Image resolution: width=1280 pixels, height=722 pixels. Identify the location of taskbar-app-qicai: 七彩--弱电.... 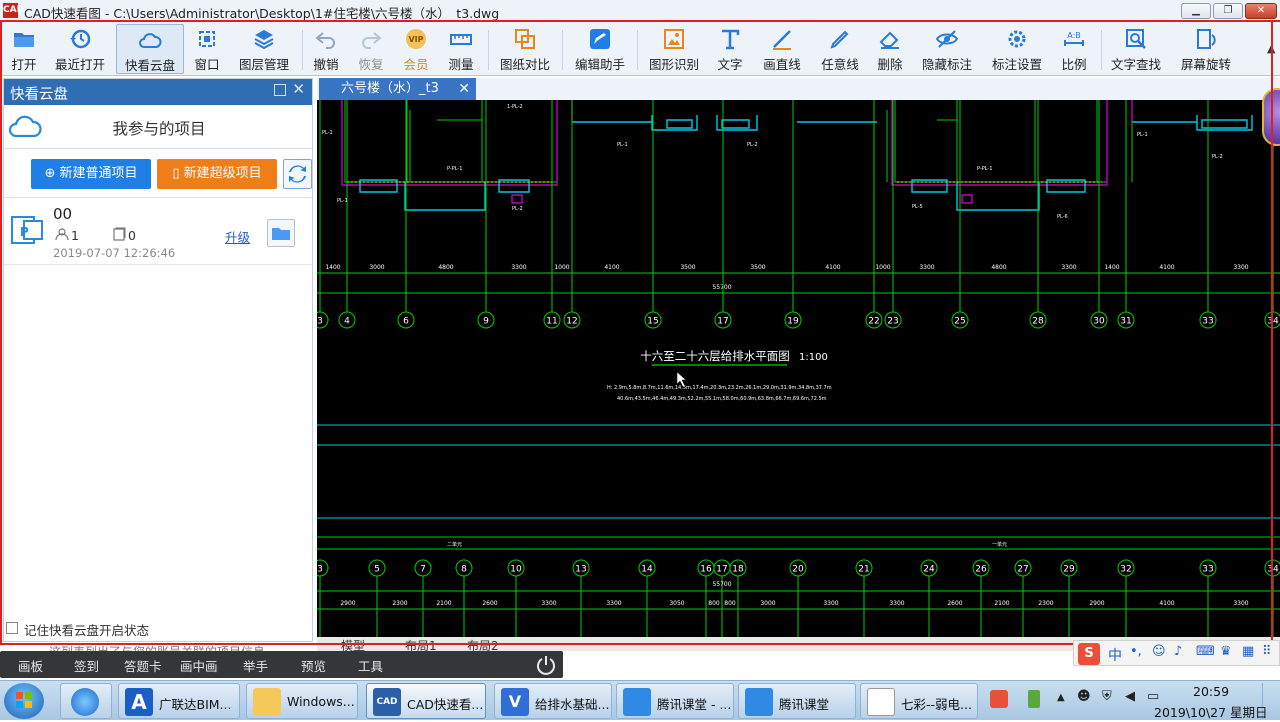
(919, 701).